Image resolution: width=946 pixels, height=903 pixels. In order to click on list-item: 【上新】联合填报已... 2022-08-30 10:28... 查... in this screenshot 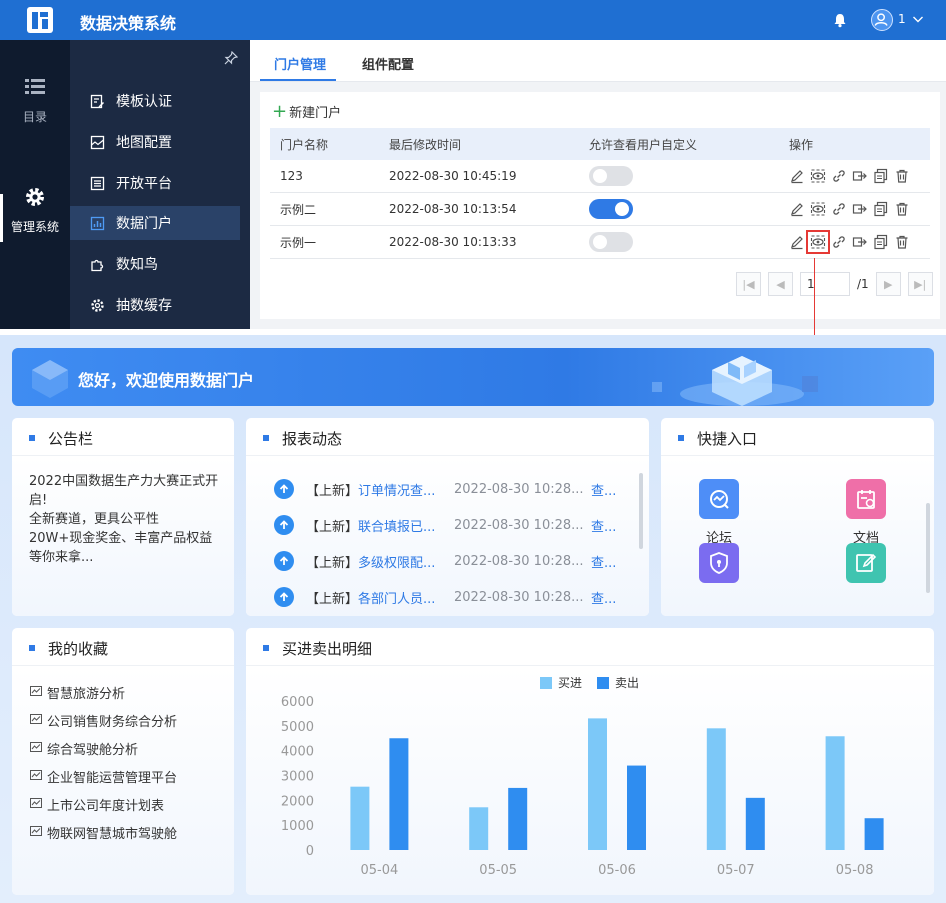, I will do `click(445, 525)`.